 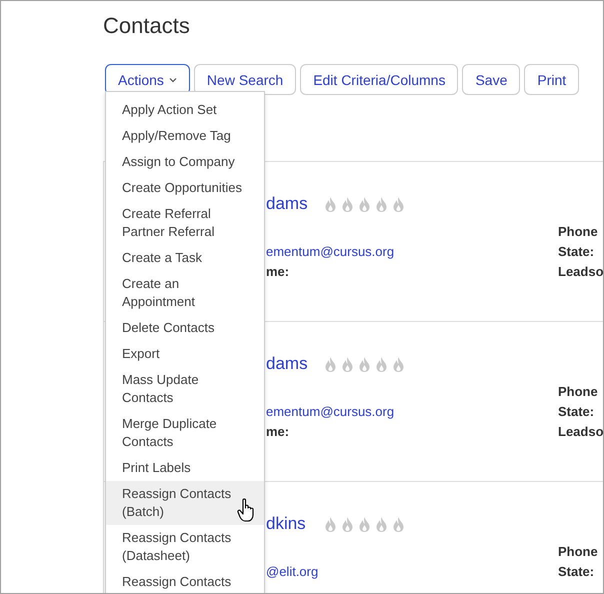 I want to click on contact-name-link: dkins, so click(x=286, y=524).